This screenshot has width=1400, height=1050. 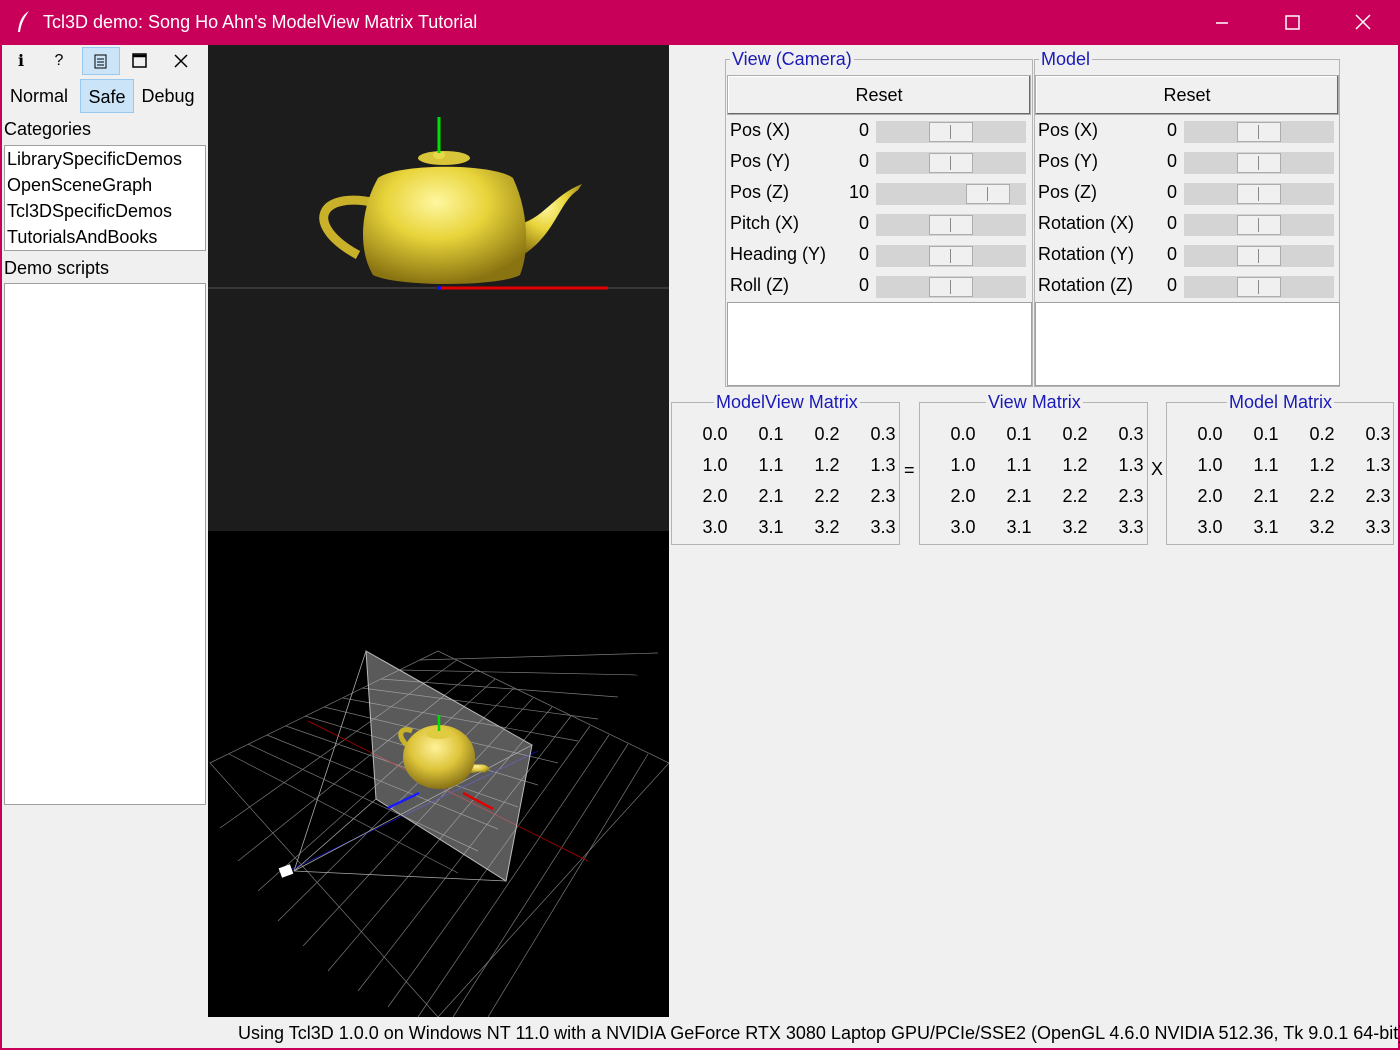 What do you see at coordinates (1210, 465) in the screenshot?
I see `model-matrix-cell: 1.0` at bounding box center [1210, 465].